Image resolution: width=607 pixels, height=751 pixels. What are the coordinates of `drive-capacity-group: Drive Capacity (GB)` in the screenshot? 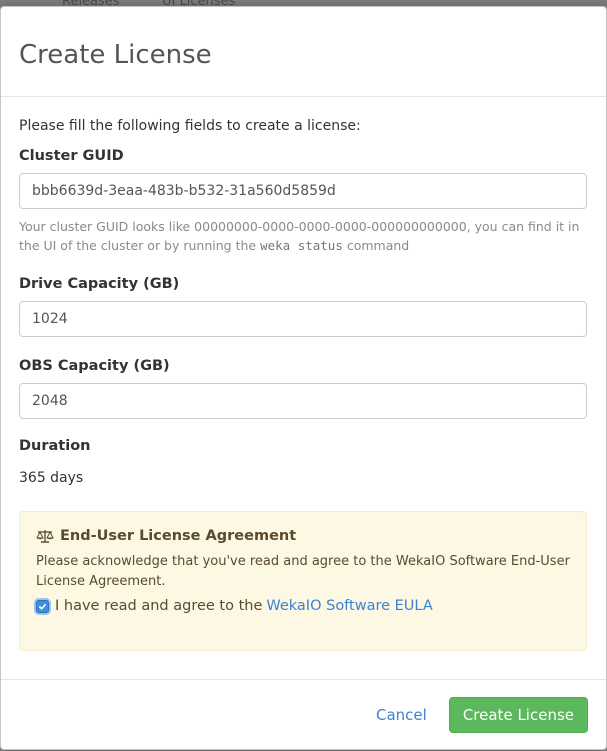 It's located at (303, 306).